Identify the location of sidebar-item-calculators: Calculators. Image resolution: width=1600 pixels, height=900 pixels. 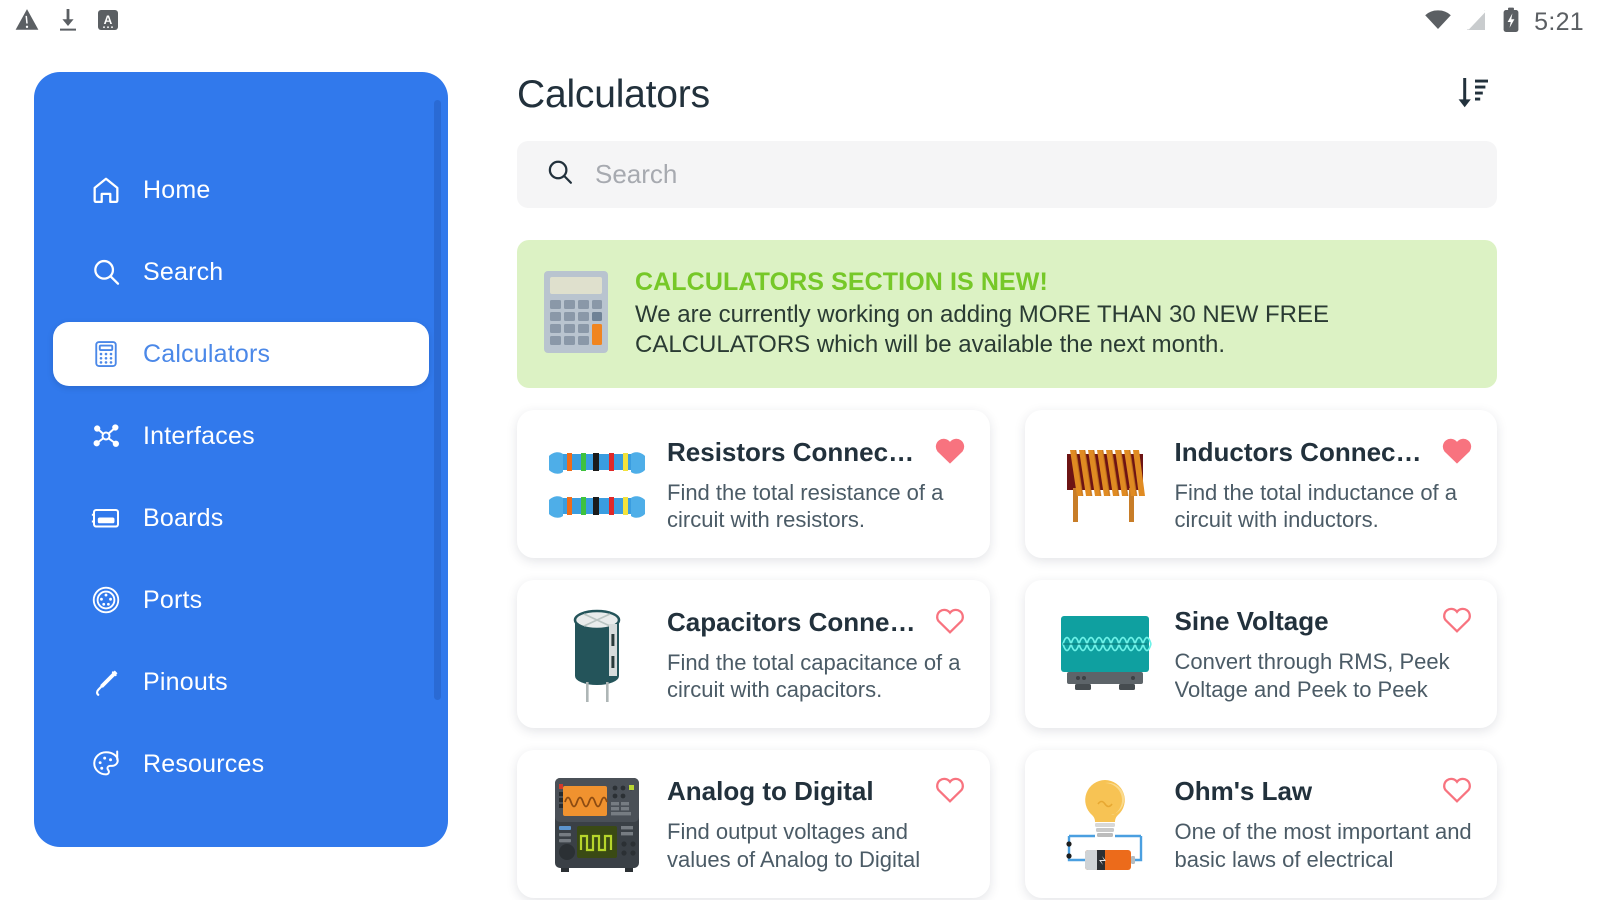
(241, 354).